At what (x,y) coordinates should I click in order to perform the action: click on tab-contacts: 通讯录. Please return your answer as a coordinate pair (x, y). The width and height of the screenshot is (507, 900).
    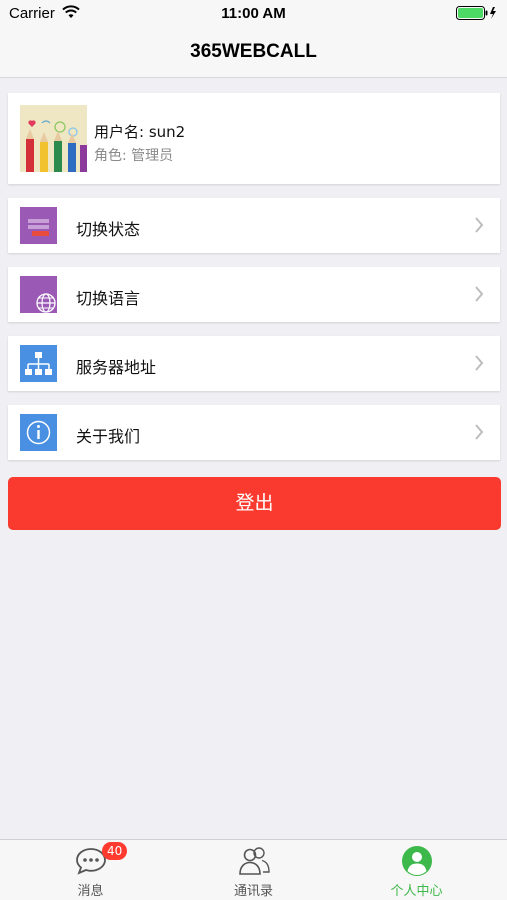
    Looking at the image, I should click on (253, 870).